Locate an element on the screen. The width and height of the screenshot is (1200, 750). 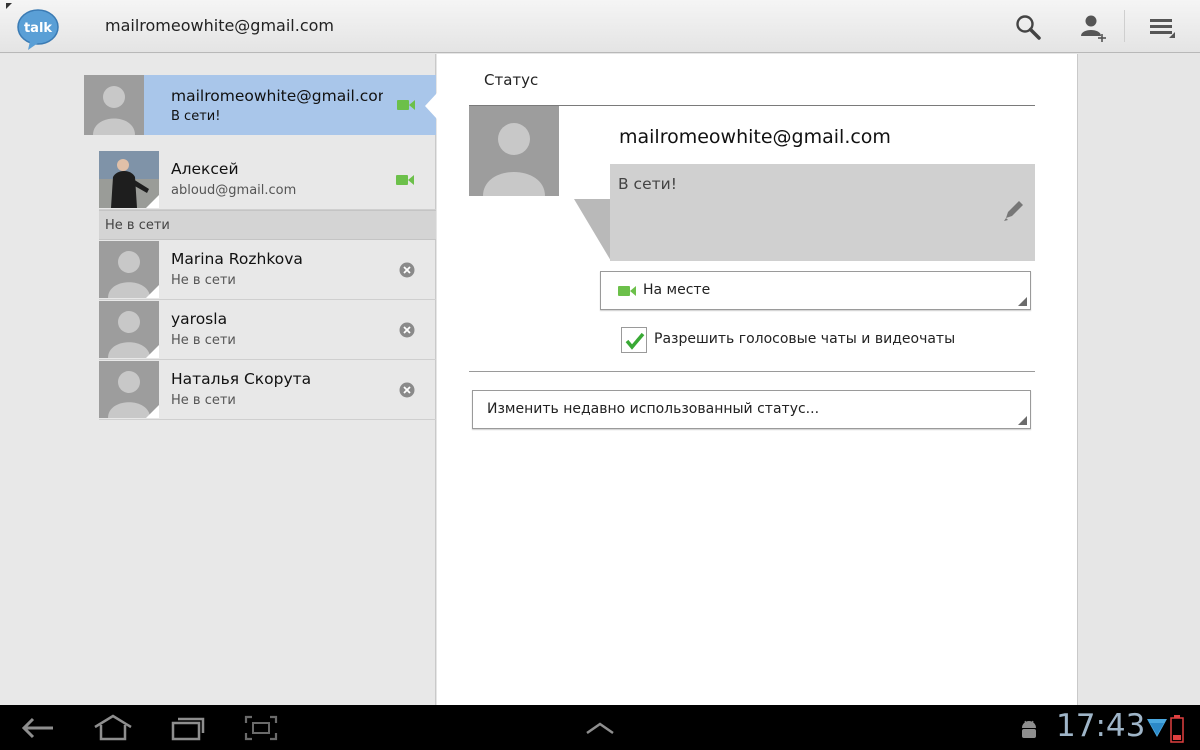
allow-chats-label: Разрешить голосовые чаты и видеочаты is located at coordinates (804, 339).